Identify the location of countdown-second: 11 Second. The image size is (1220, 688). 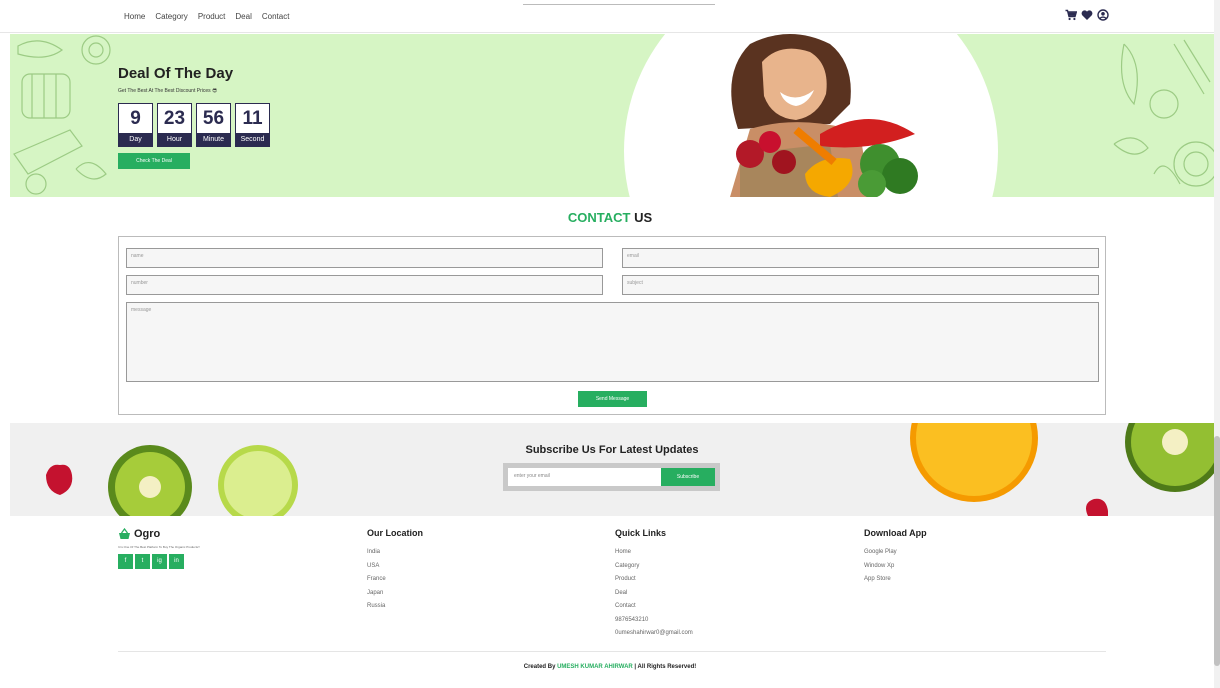
(252, 125).